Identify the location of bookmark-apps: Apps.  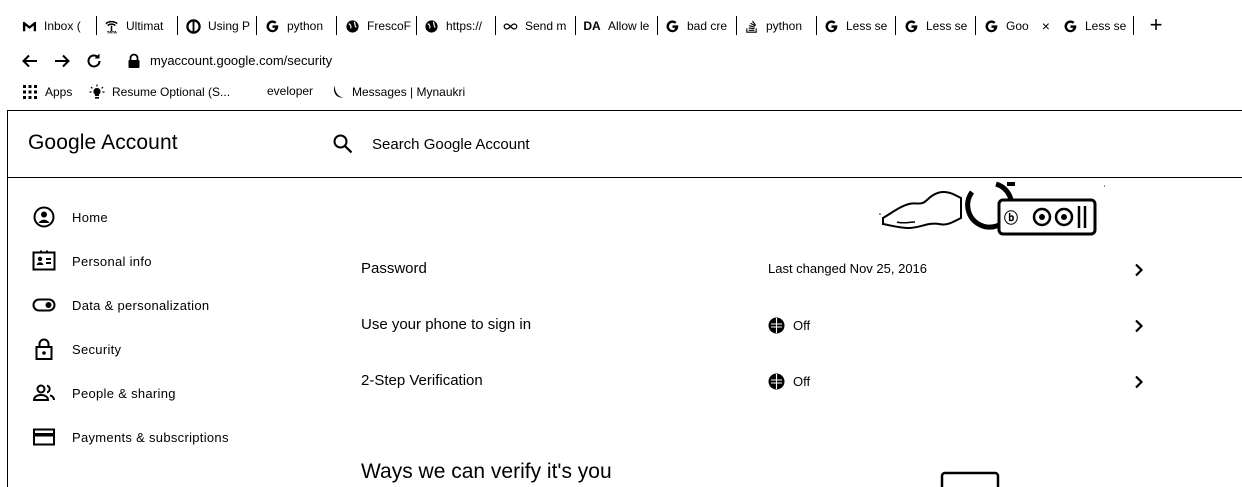
(47, 92).